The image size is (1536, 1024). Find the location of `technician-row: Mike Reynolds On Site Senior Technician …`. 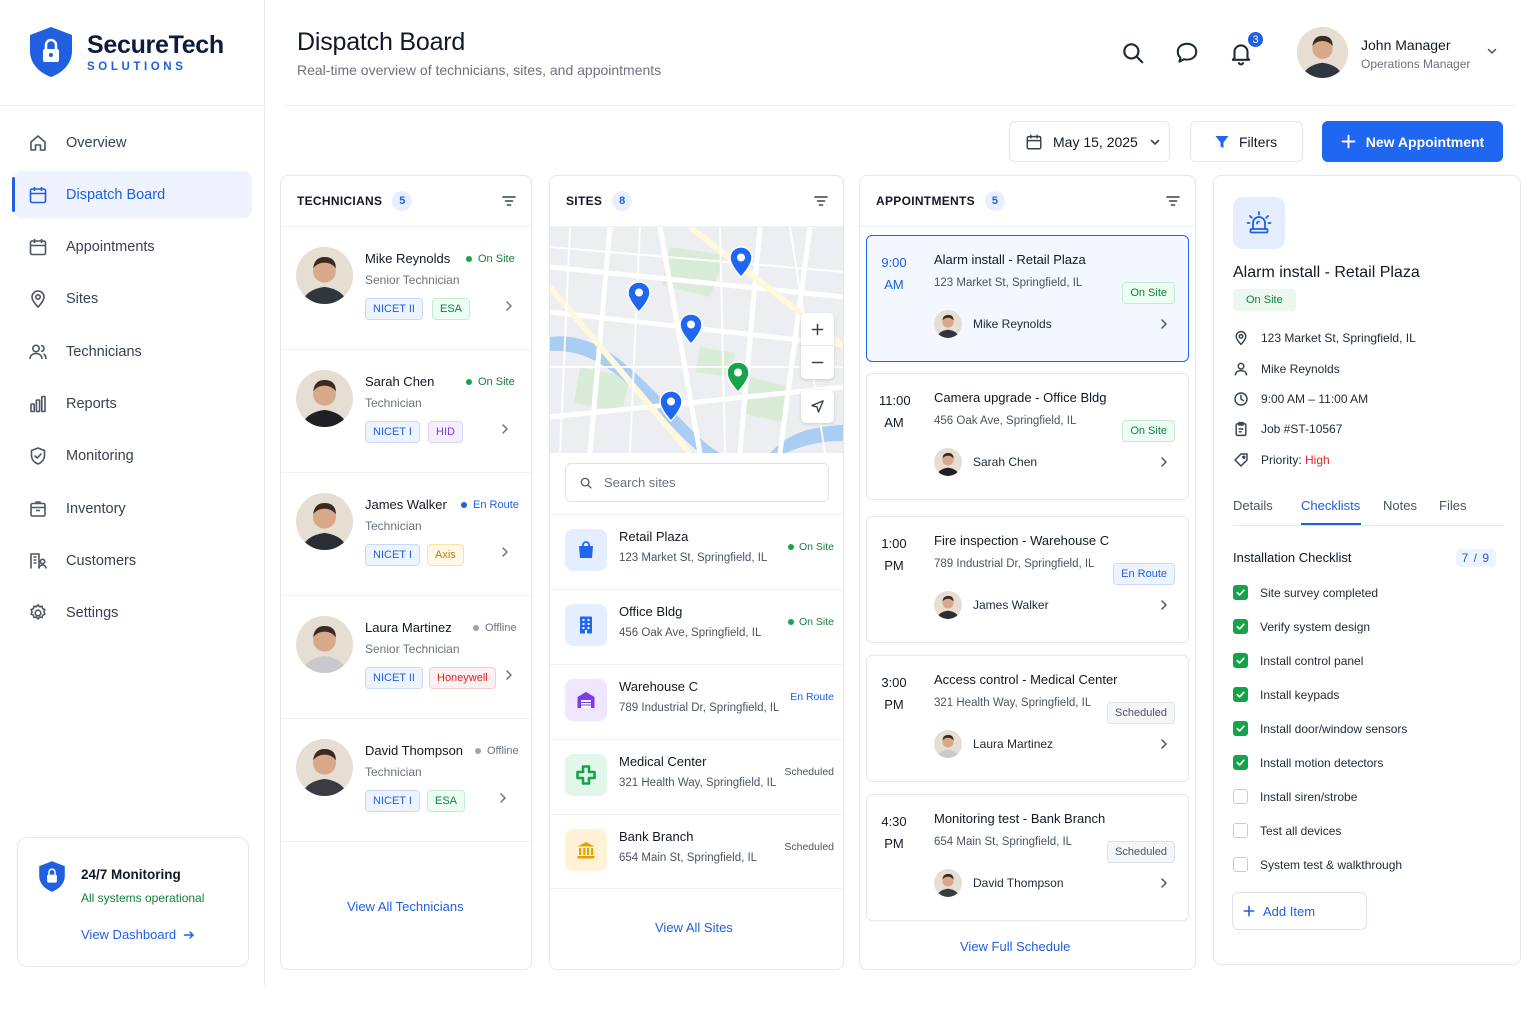

technician-row: Mike Reynolds On Site Senior Technician … is located at coordinates (406, 288).